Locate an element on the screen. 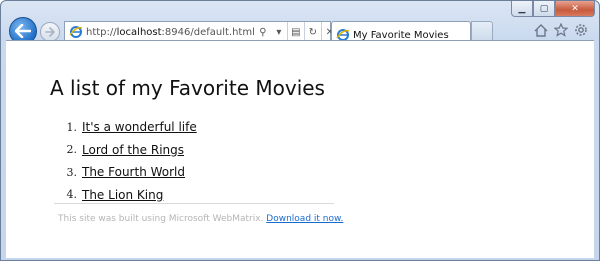 Image resolution: width=600 pixels, height=261 pixels. list-number: 3. is located at coordinates (72, 172).